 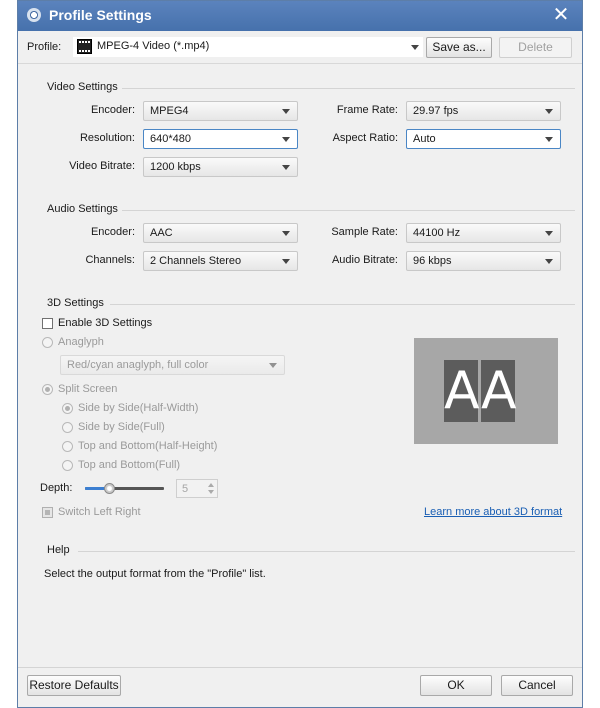 What do you see at coordinates (100, 15) in the screenshot?
I see `window-title: Profile Settings` at bounding box center [100, 15].